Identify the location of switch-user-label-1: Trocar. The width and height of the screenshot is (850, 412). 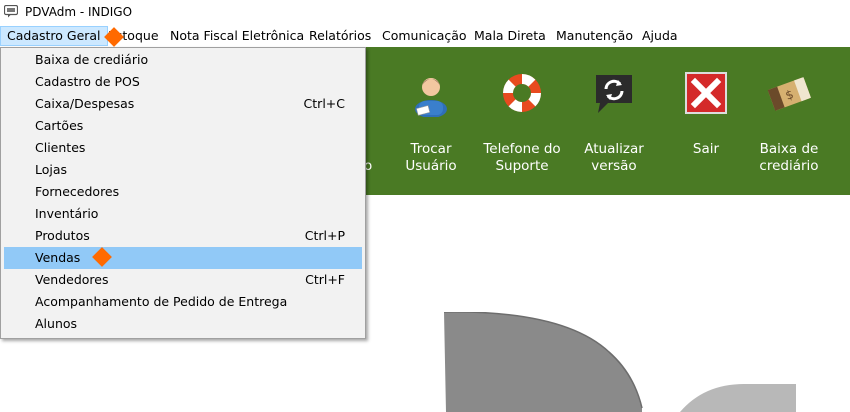
(431, 149).